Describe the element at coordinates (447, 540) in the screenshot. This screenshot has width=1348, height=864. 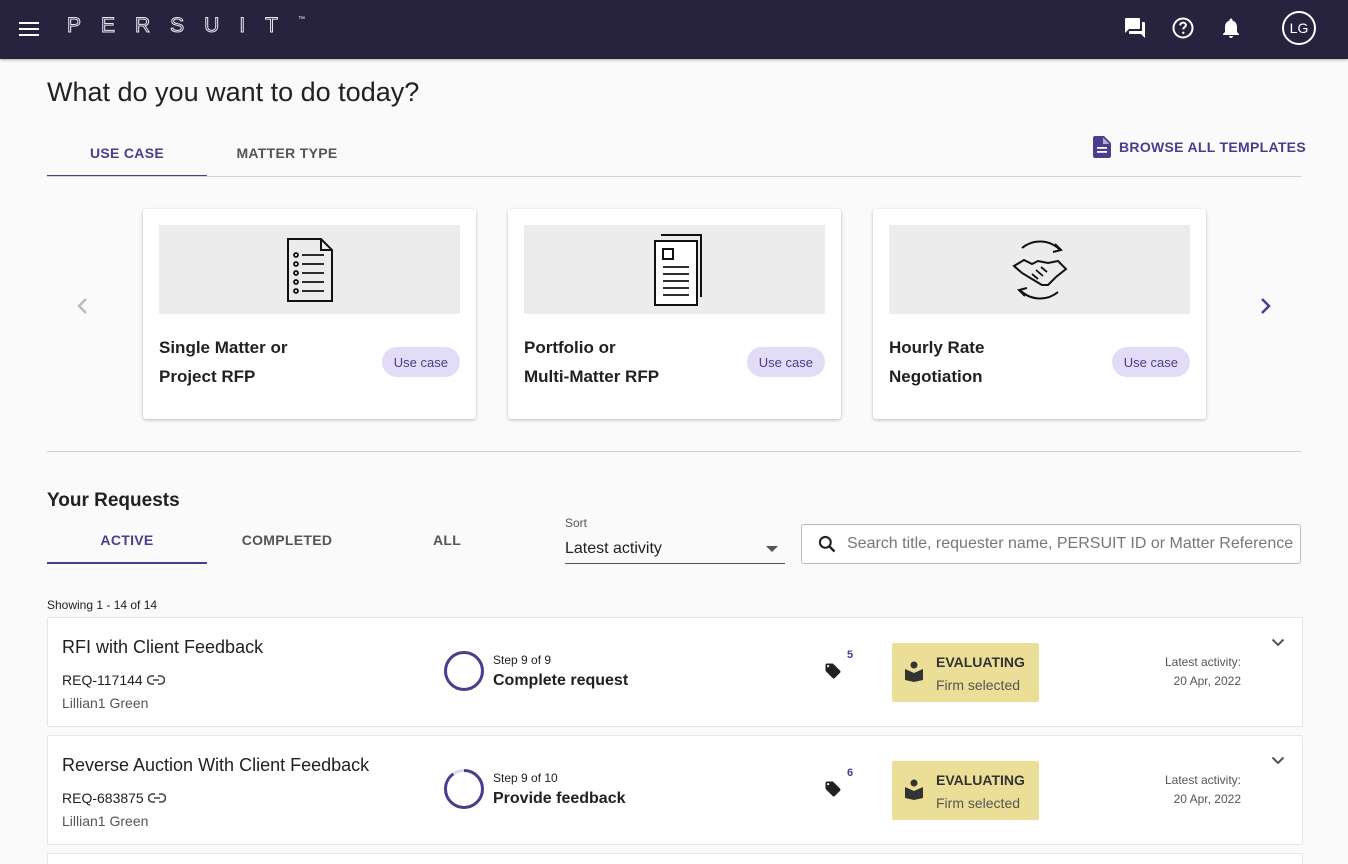
I see `tab-all: ALL` at that location.